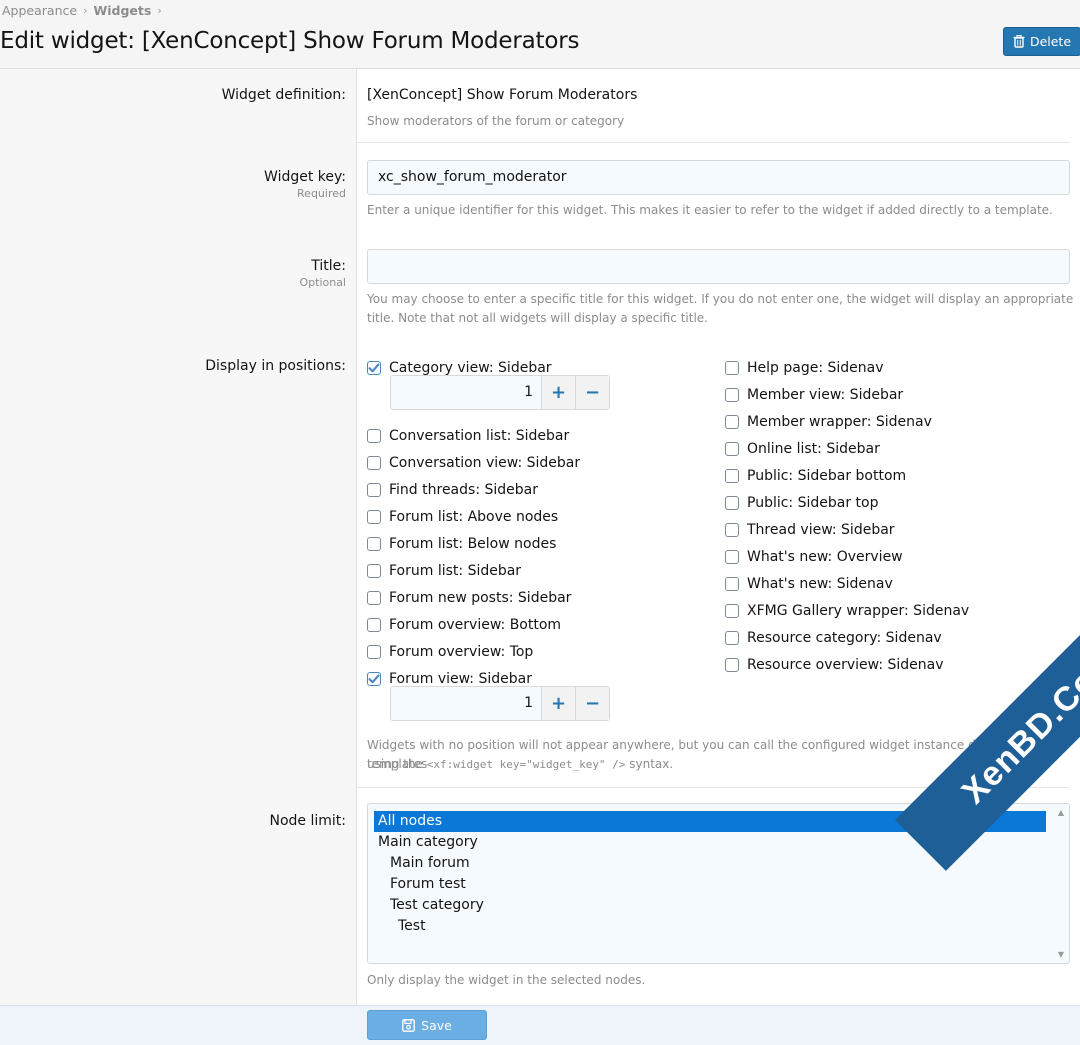  Describe the element at coordinates (820, 584) in the screenshot. I see `position-label: What's new: Sidenav` at that location.